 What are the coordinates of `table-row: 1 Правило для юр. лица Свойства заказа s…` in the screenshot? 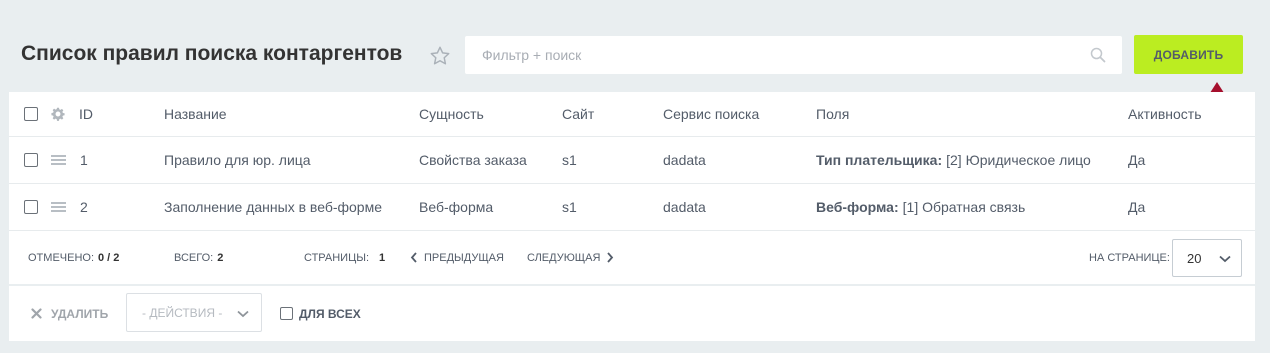 It's located at (632, 160).